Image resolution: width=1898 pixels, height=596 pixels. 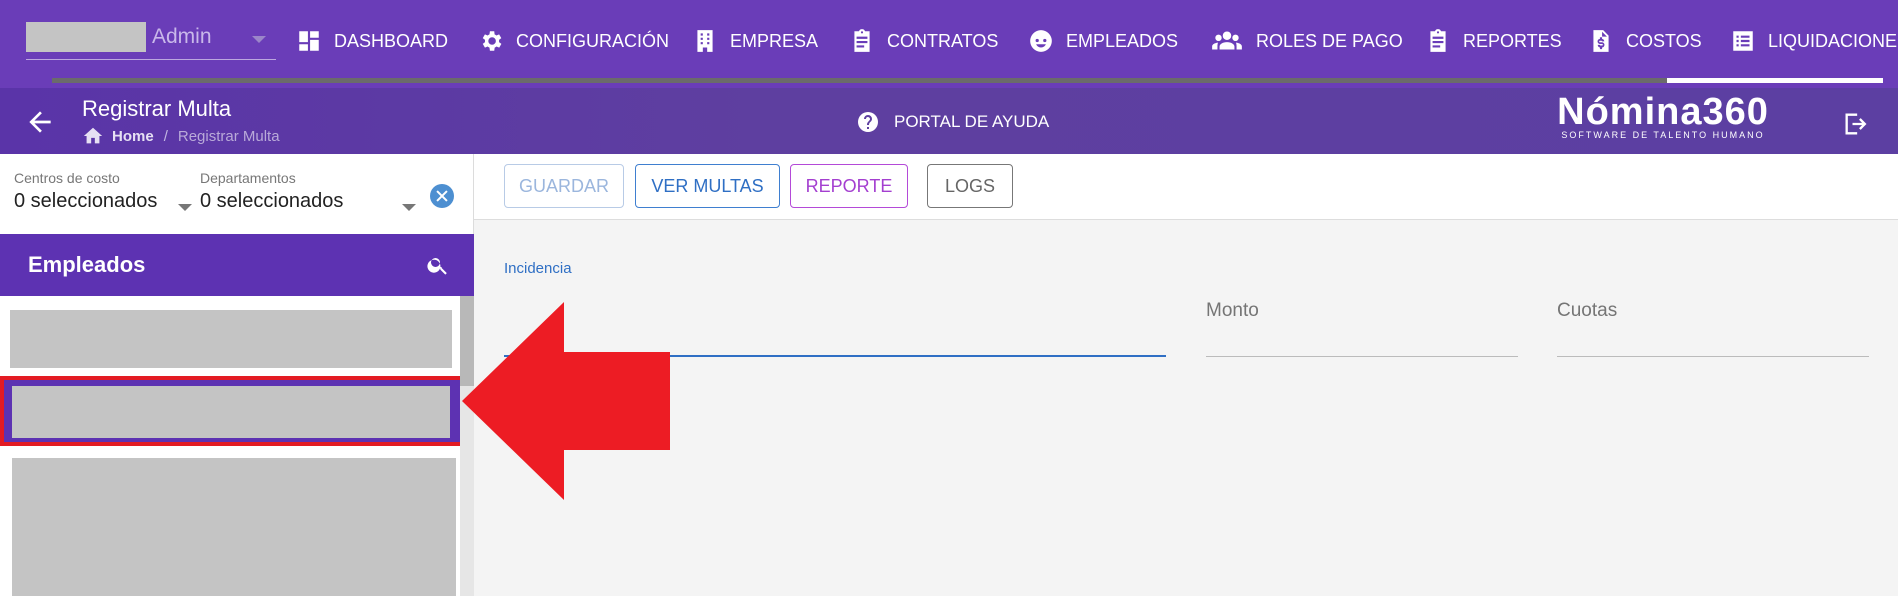 What do you see at coordinates (391, 40) in the screenshot?
I see `nav-item-label: DASHBOARD` at bounding box center [391, 40].